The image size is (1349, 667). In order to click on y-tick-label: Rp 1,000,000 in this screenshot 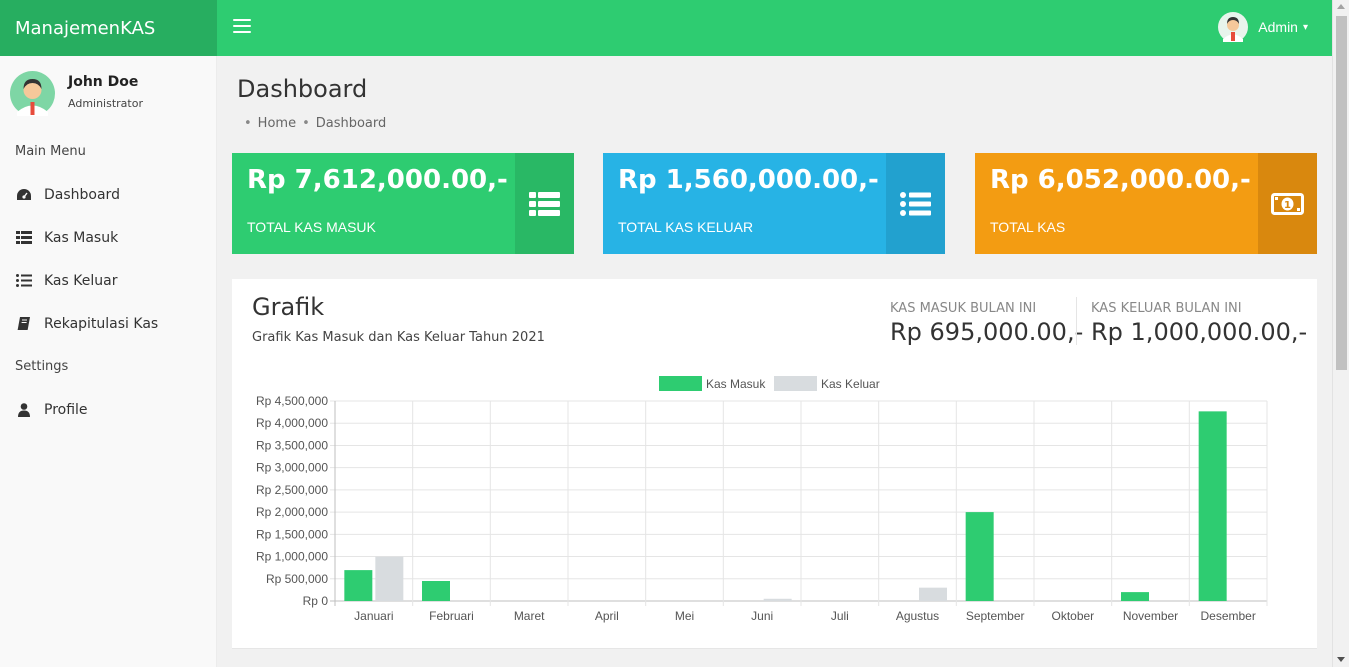, I will do `click(292, 557)`.